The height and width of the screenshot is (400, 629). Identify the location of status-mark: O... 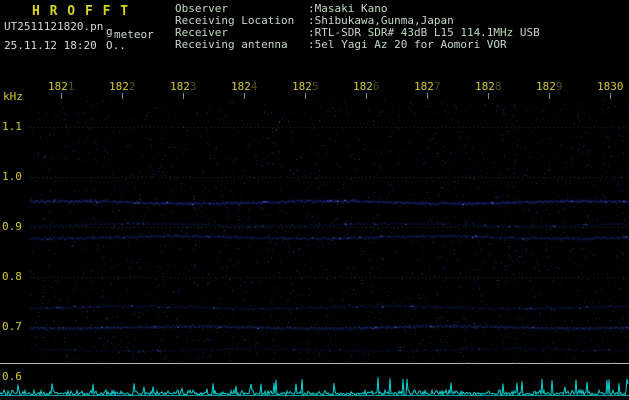
(116, 45).